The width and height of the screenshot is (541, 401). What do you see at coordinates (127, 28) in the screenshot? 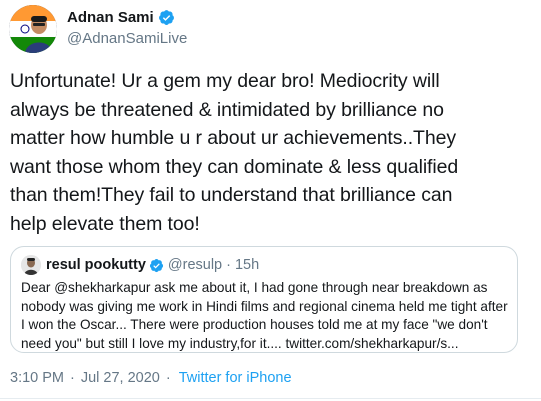
I see `author-info: Adnan Sami @AdnanSamiLive` at bounding box center [127, 28].